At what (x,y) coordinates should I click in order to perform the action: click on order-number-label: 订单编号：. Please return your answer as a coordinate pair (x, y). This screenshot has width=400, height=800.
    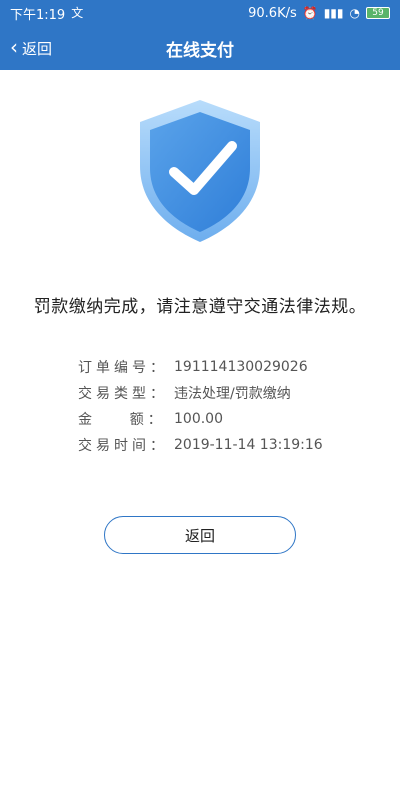
    Looking at the image, I should click on (123, 368).